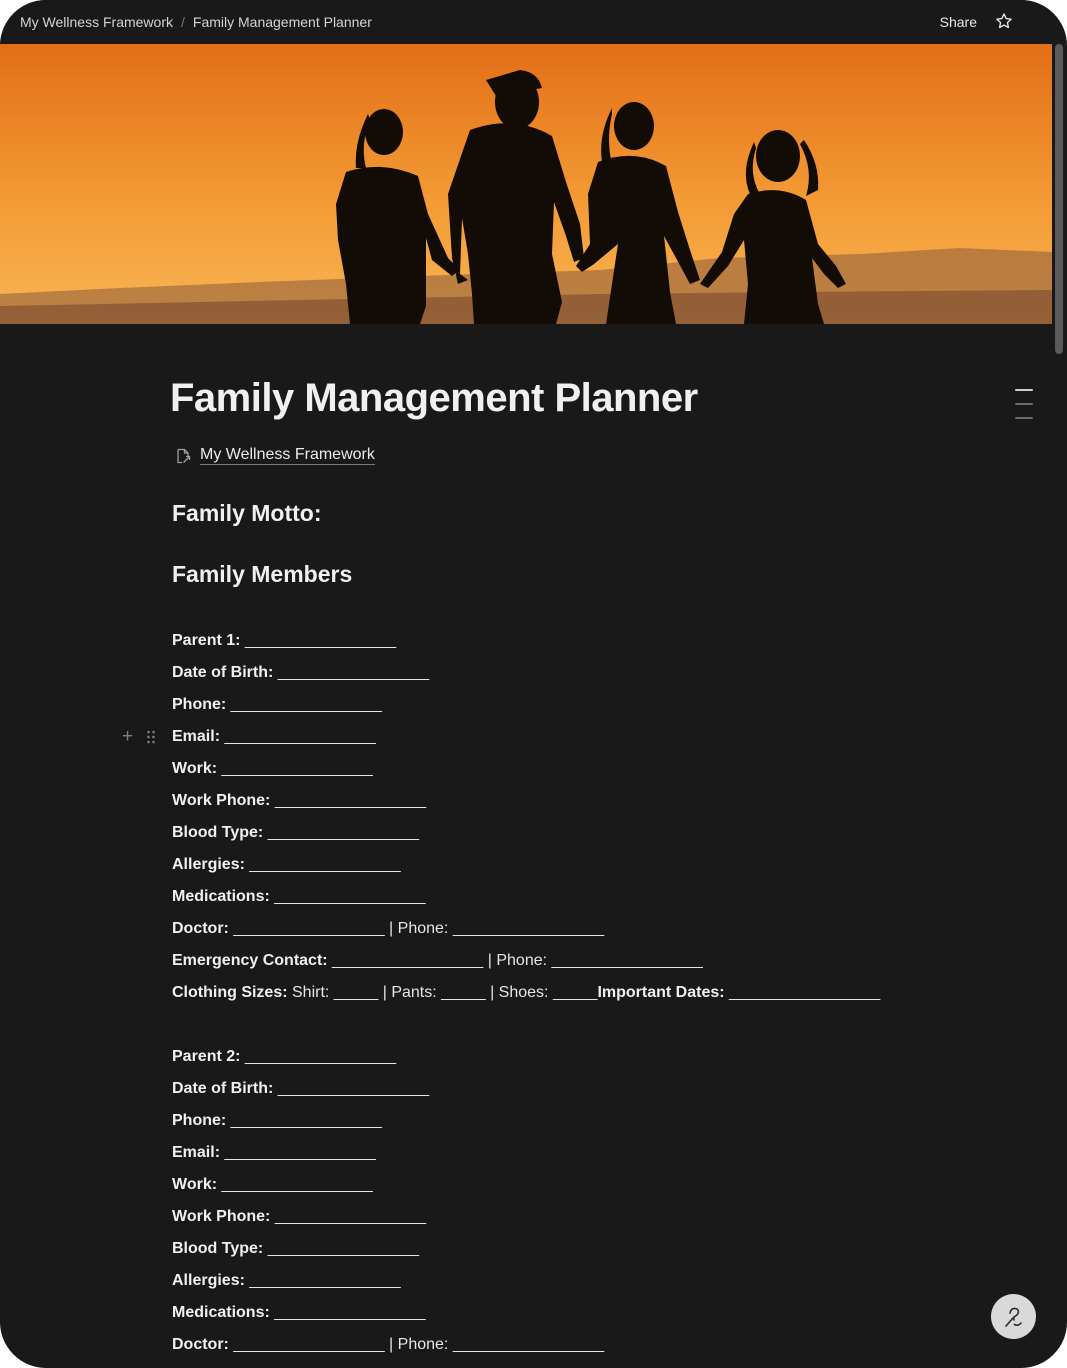  Describe the element at coordinates (139, 736) in the screenshot. I see `block-controls: +` at that location.